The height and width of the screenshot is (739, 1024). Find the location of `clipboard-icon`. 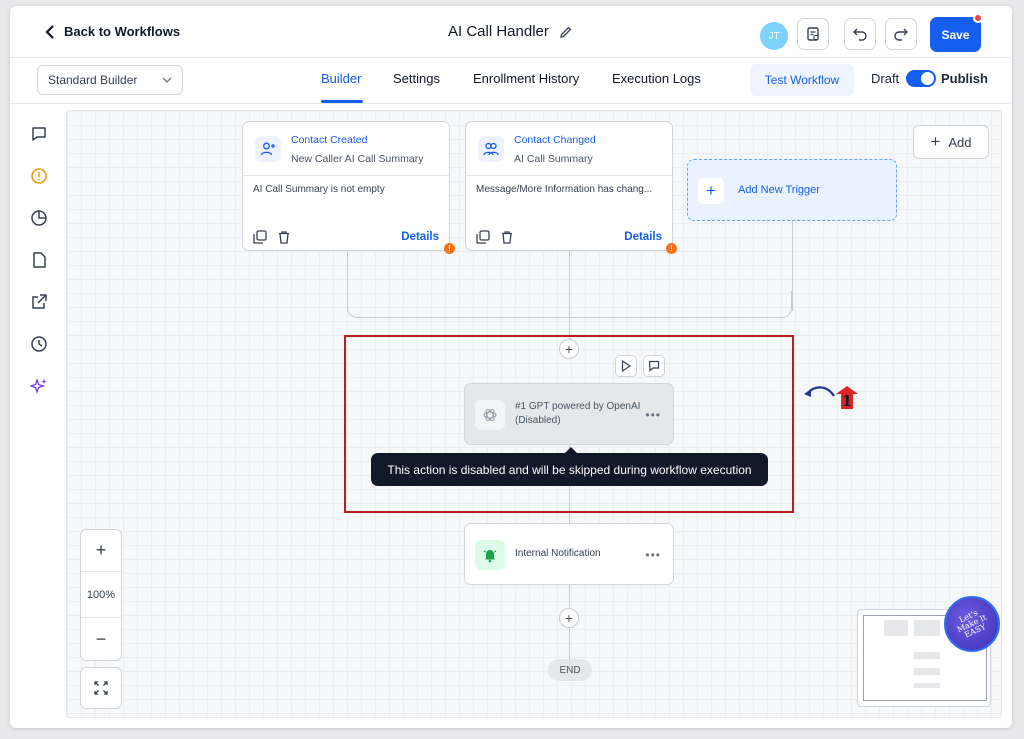

clipboard-icon is located at coordinates (813, 34).